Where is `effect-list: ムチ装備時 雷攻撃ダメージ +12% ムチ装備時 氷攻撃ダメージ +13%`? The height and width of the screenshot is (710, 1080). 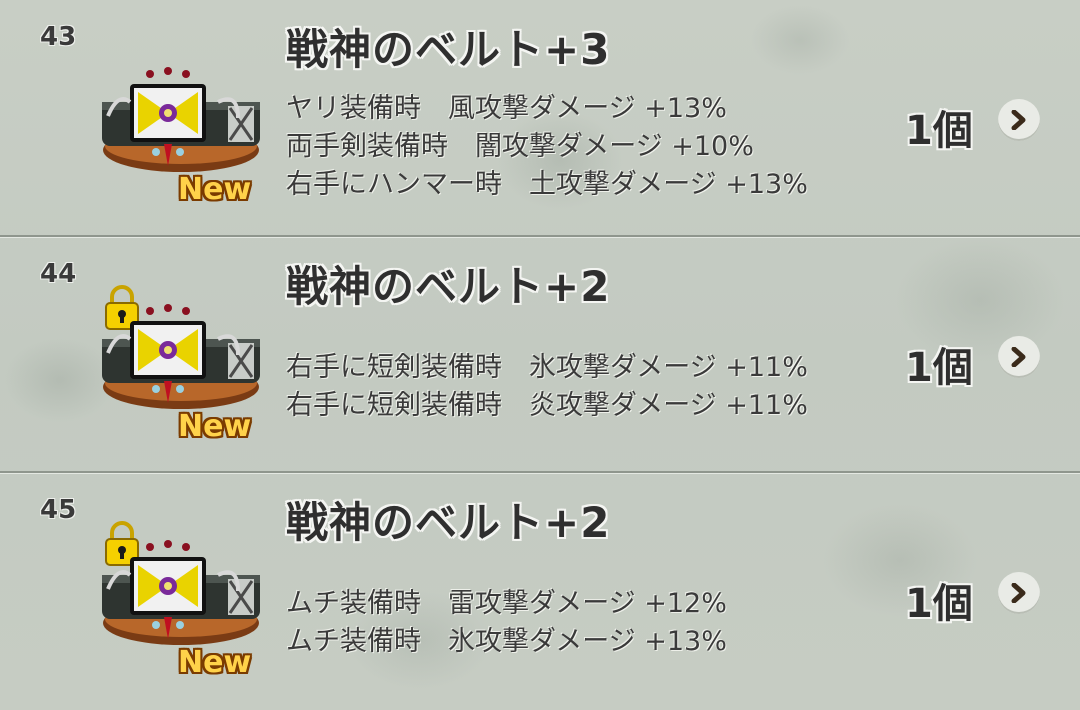
effect-list: ムチ装備時 雷攻撃ダメージ +12% ムチ装備時 氷攻撃ダメージ +13% is located at coordinates (506, 623).